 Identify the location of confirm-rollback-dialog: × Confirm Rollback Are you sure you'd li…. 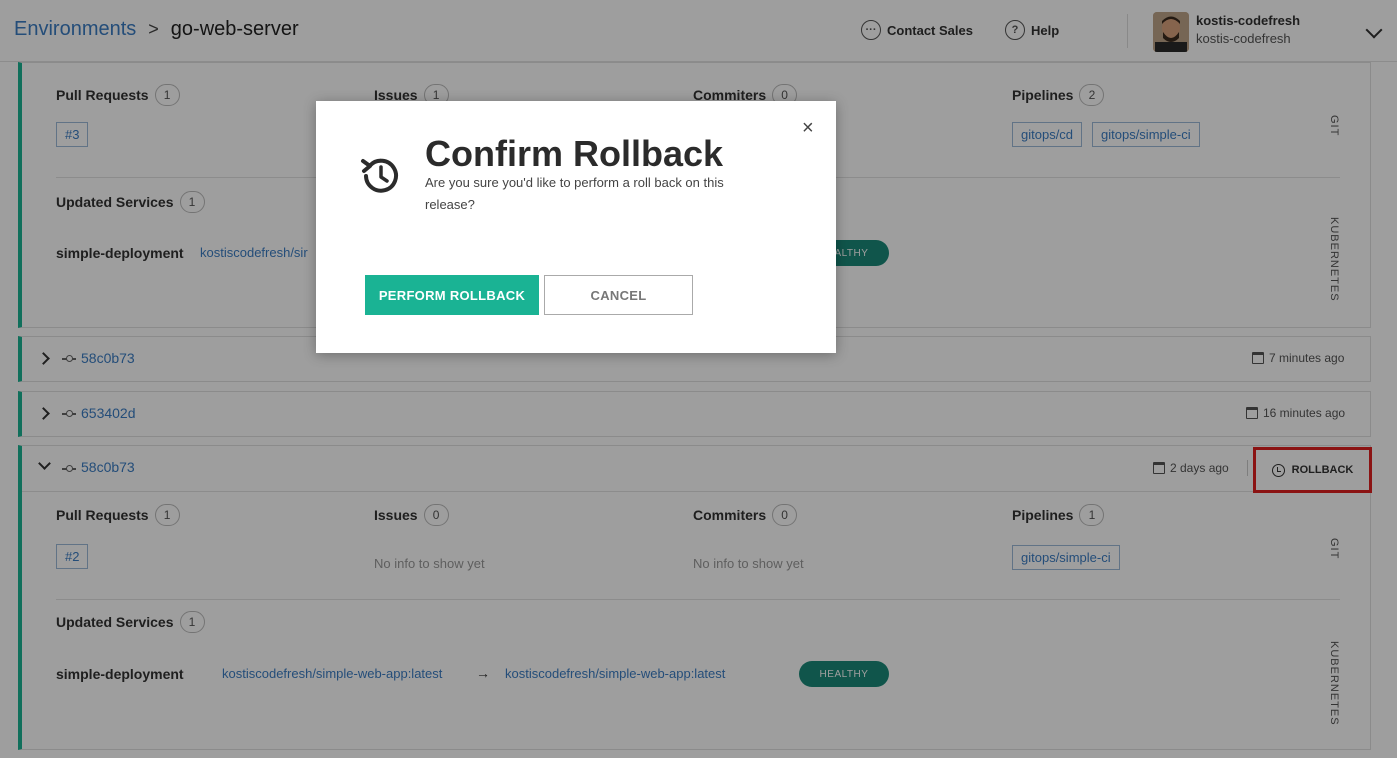
(576, 227).